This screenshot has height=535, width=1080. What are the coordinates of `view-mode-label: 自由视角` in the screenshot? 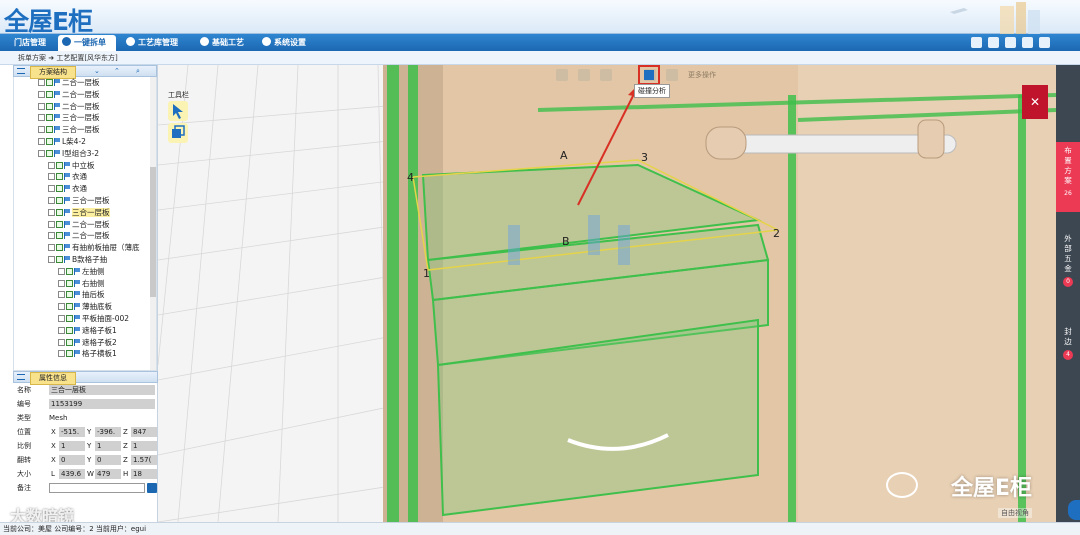 It's located at (1015, 513).